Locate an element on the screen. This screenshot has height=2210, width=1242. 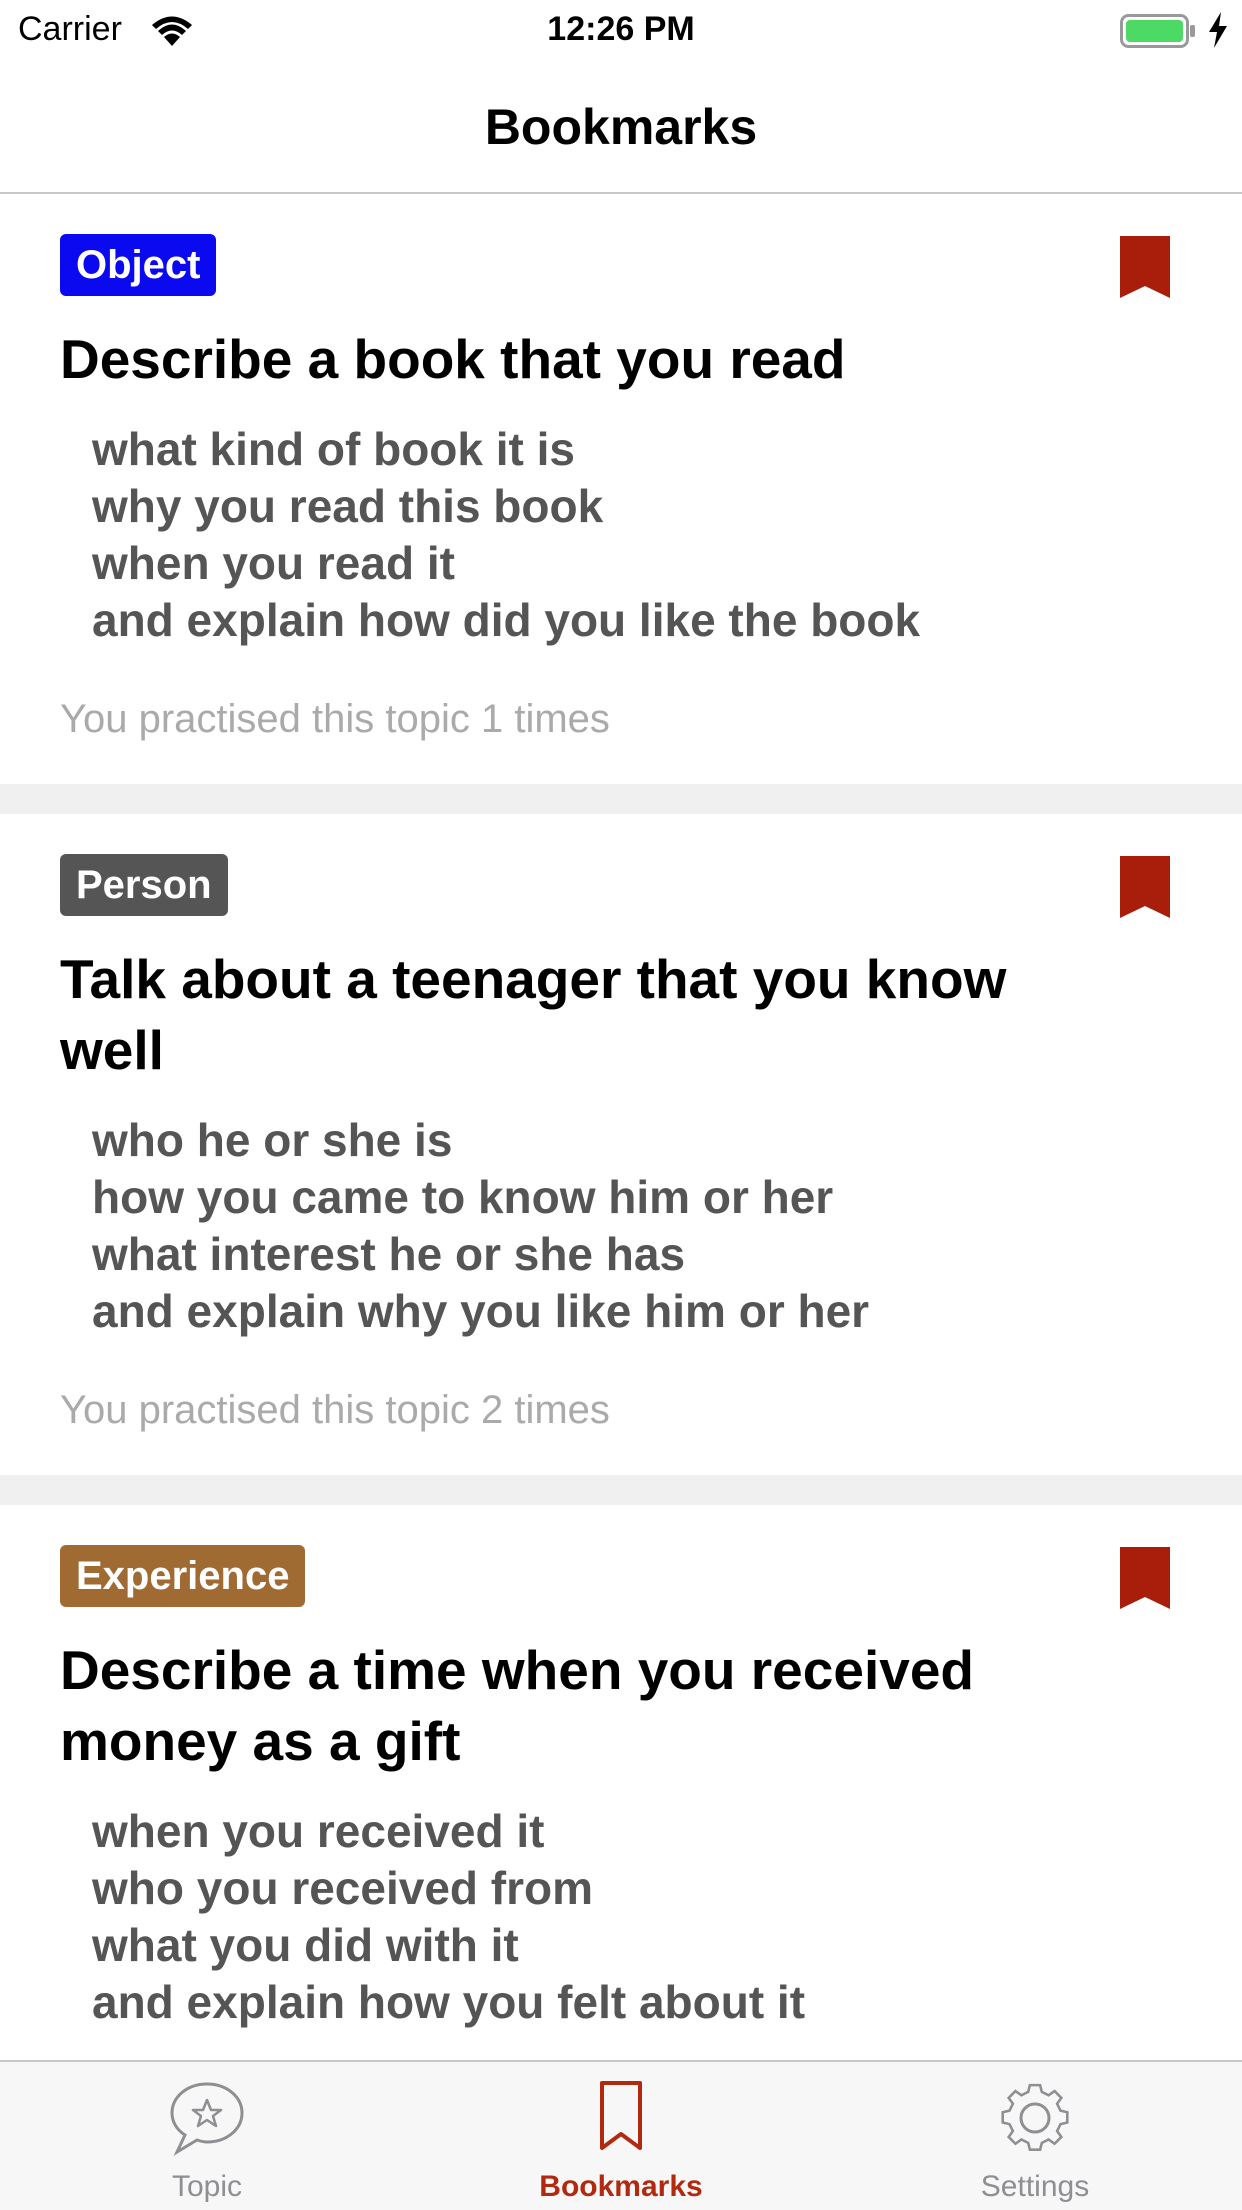
status-bar: Carrier 12:26 PM is located at coordinates (621, 31).